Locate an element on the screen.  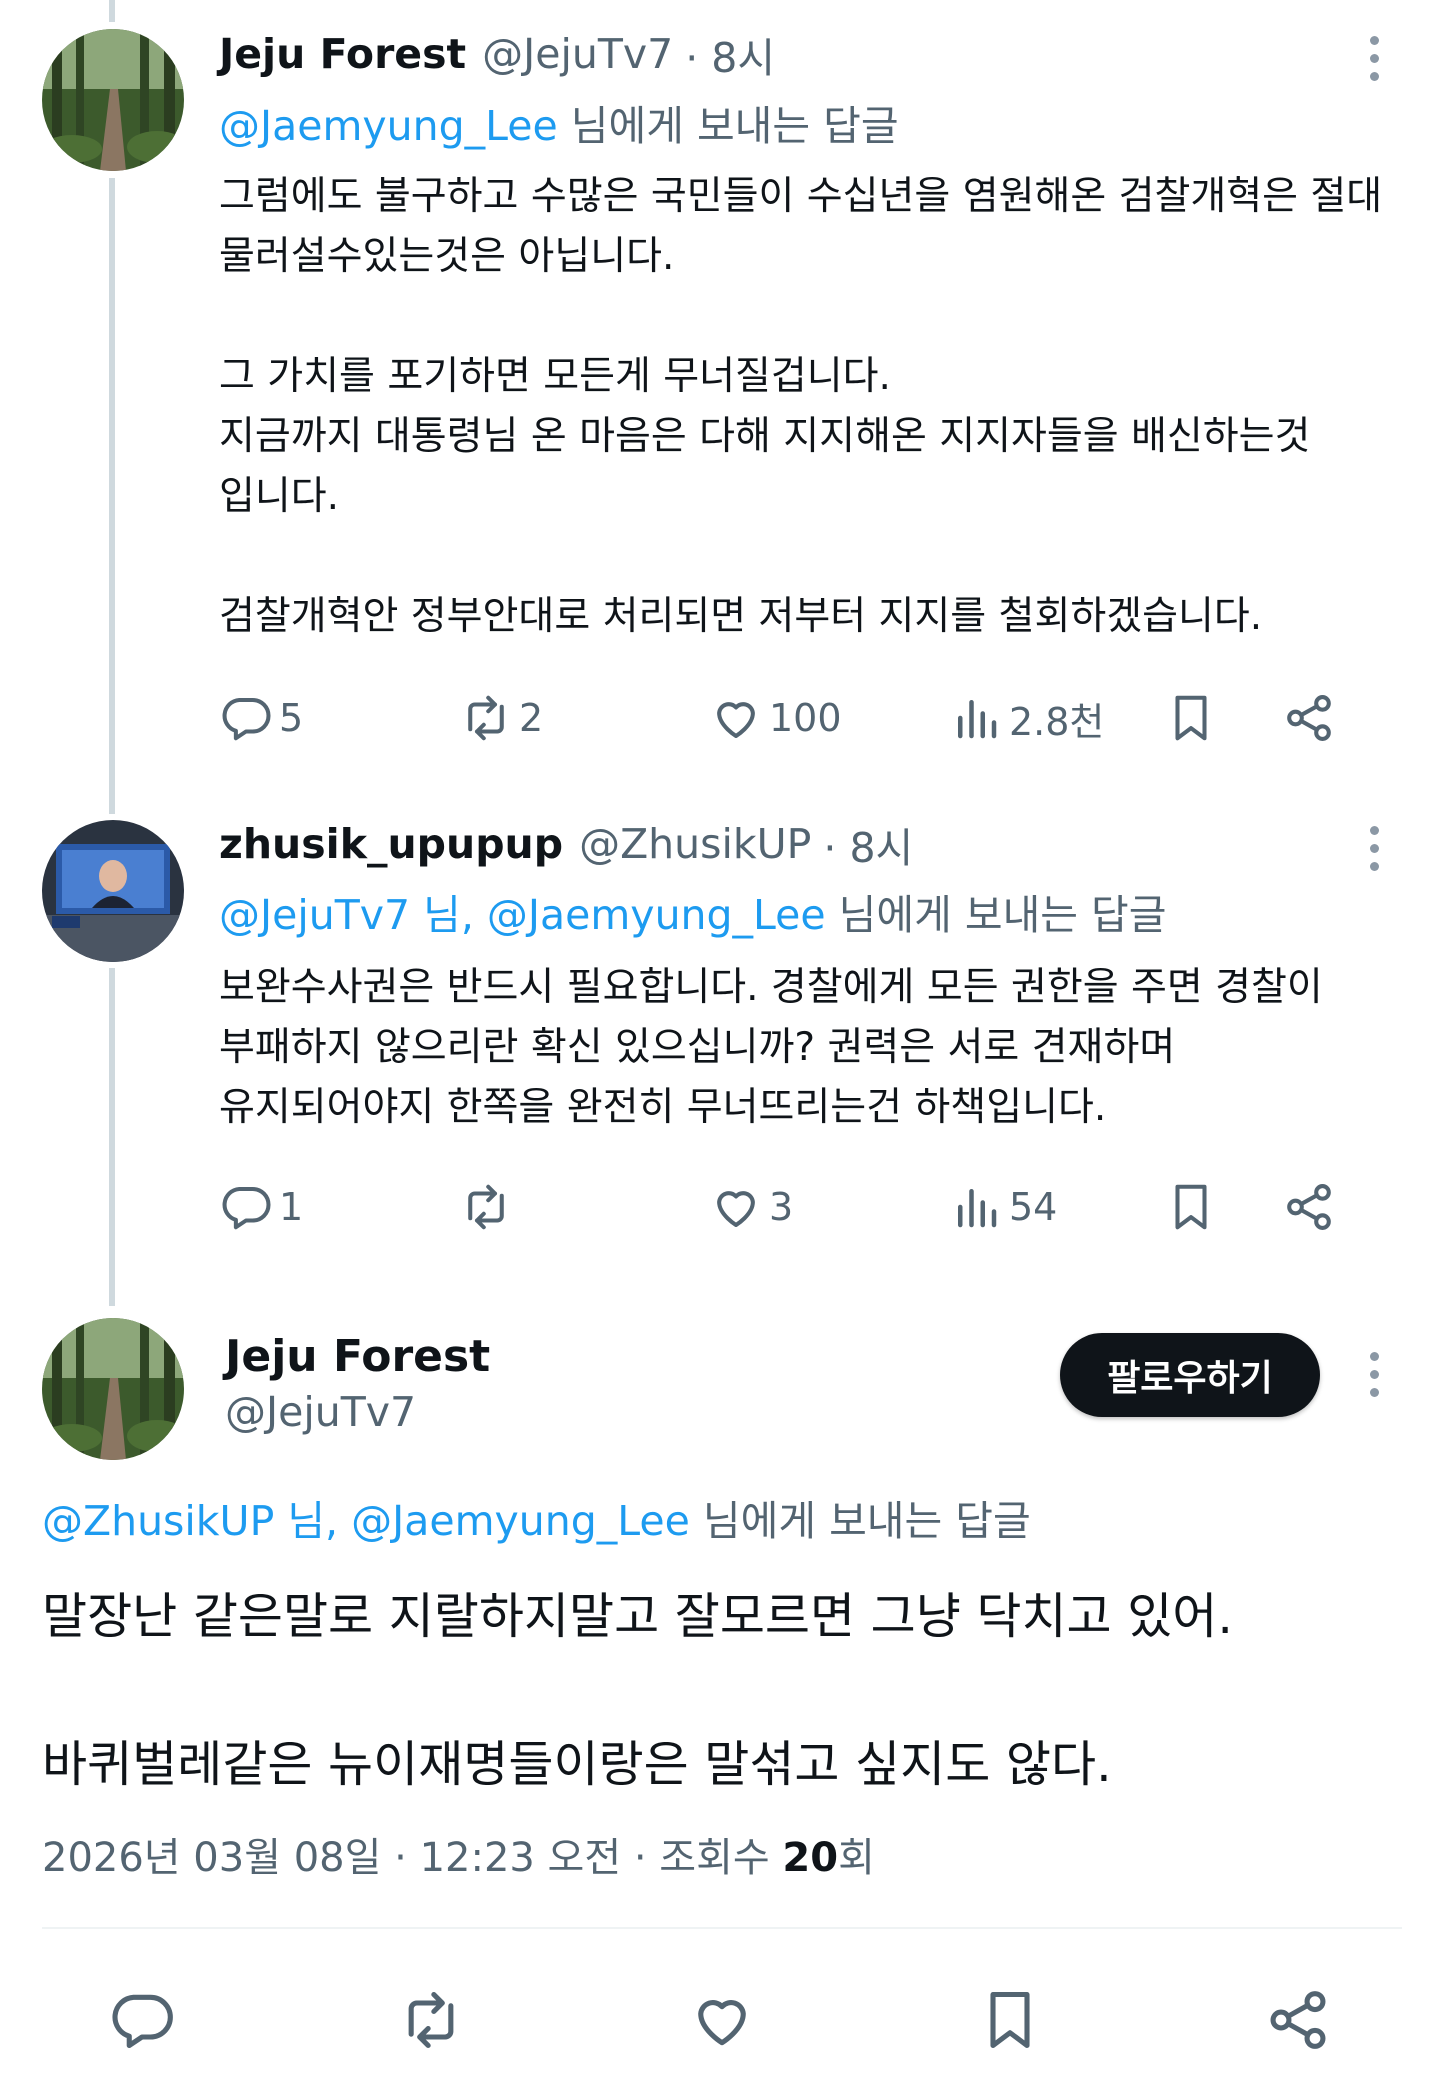
reply-button: 5 is located at coordinates (261, 718).